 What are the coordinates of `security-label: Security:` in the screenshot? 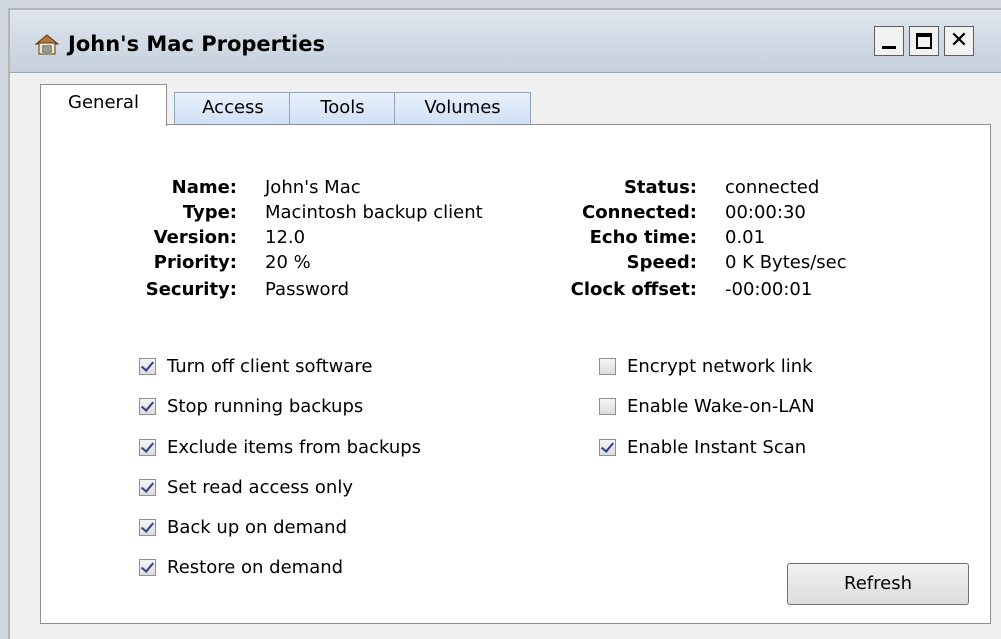 It's located at (191, 289).